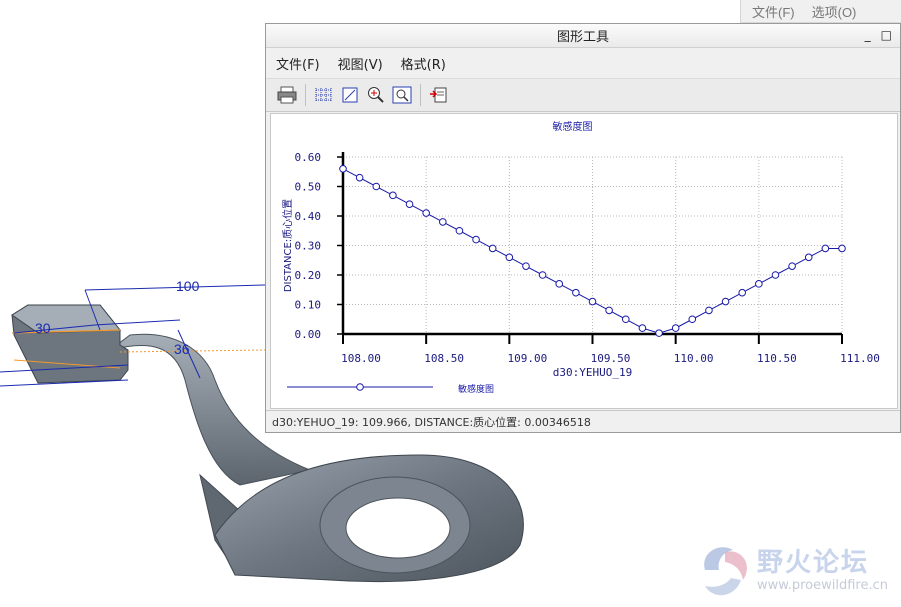 This screenshot has width=901, height=607. Describe the element at coordinates (573, 126) in the screenshot. I see `chart-title: 敏感度图` at that location.